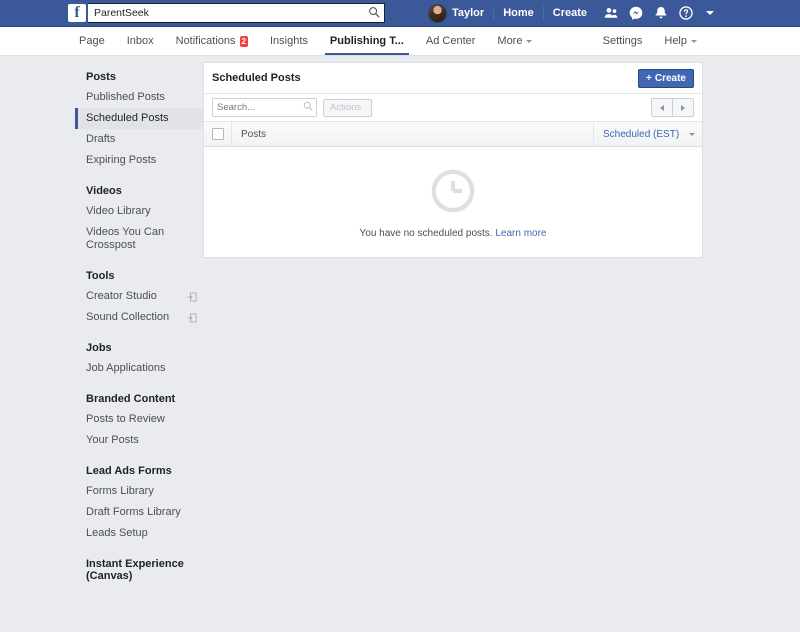 The width and height of the screenshot is (800, 632). I want to click on actions-label: Actions, so click(346, 107).